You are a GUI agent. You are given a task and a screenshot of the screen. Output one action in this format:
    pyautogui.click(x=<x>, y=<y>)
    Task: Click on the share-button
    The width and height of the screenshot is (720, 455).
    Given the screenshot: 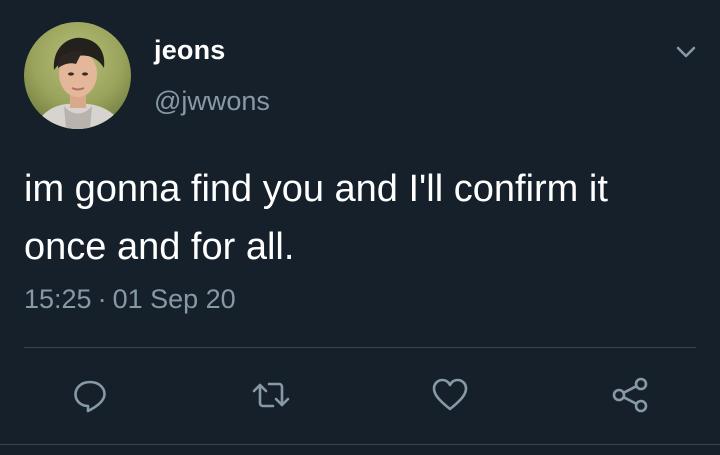 What is the action you would take?
    pyautogui.click(x=630, y=395)
    